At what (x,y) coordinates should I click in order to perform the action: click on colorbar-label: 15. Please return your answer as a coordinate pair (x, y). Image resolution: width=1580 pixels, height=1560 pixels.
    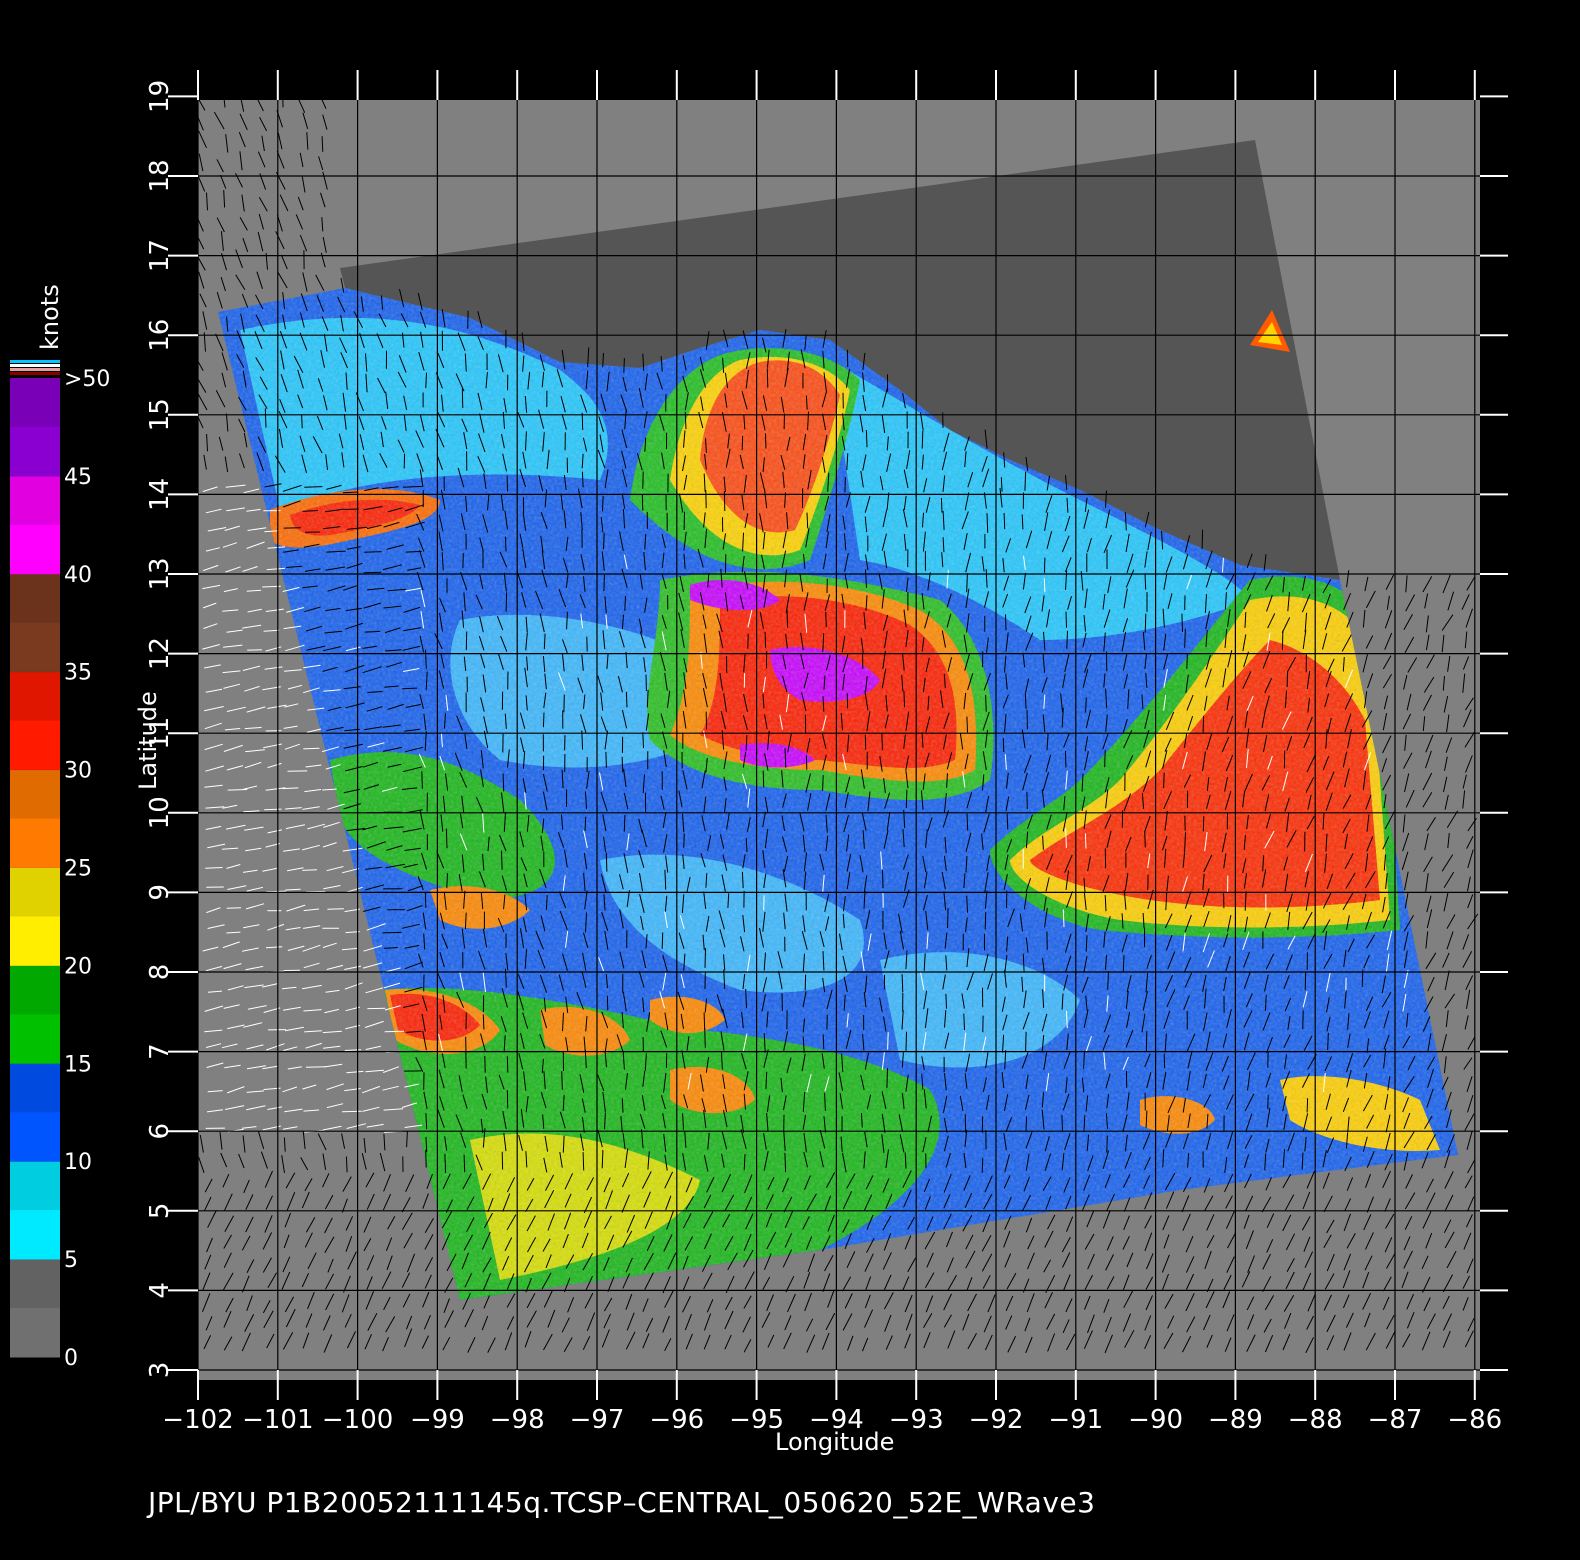
    Looking at the image, I should click on (78, 1064).